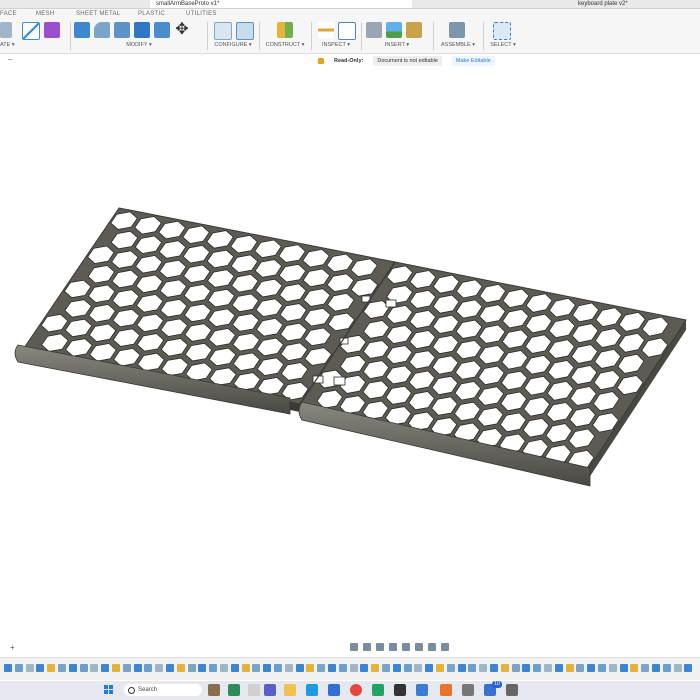 The image size is (700, 700). What do you see at coordinates (245, 31) in the screenshot?
I see `configure-rule-icon` at bounding box center [245, 31].